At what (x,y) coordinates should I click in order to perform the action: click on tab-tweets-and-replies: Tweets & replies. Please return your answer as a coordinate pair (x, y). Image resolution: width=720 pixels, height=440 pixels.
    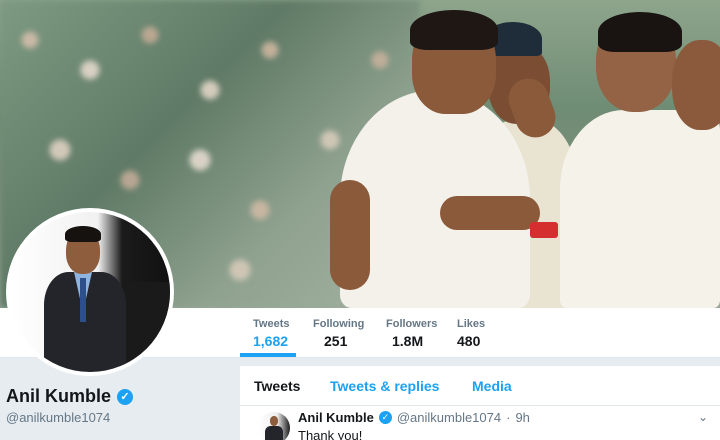
    Looking at the image, I should click on (384, 386).